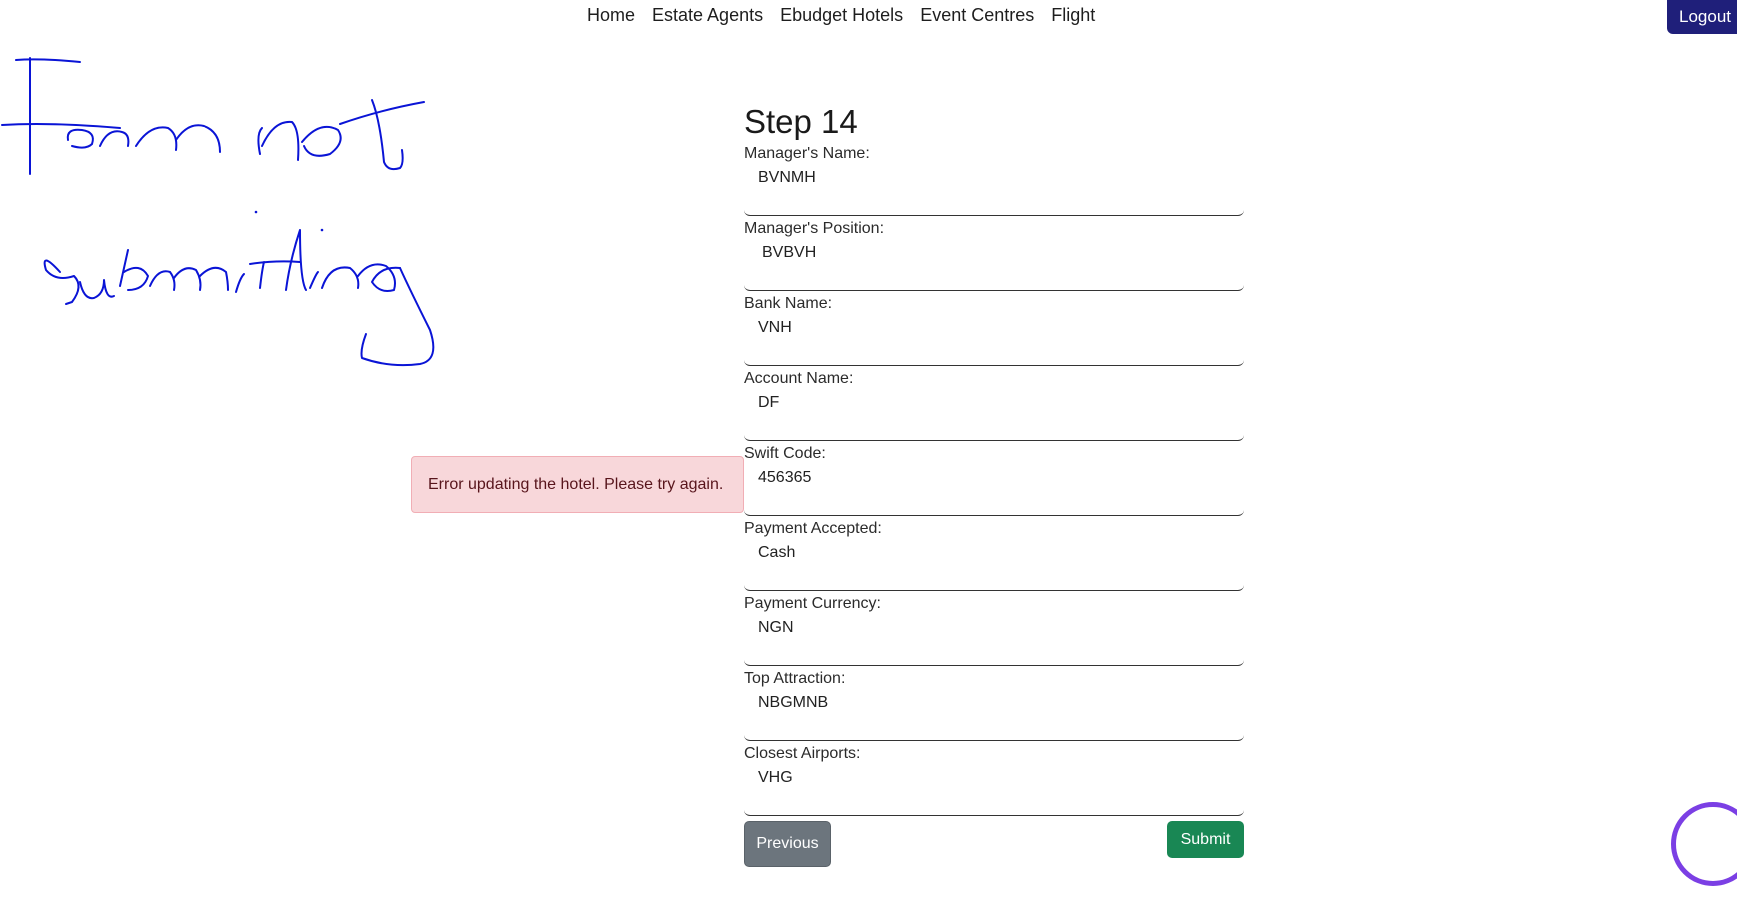  I want to click on field-closest-airports: Closest Airports:, so click(994, 781).